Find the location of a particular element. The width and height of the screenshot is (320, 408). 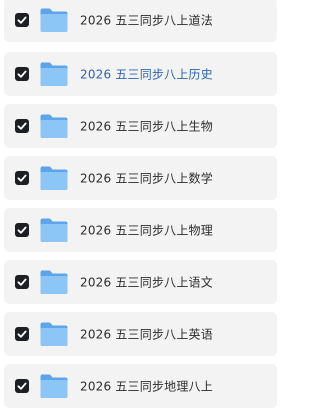

folder-name: 2026 五三同步八上英语 is located at coordinates (146, 334).